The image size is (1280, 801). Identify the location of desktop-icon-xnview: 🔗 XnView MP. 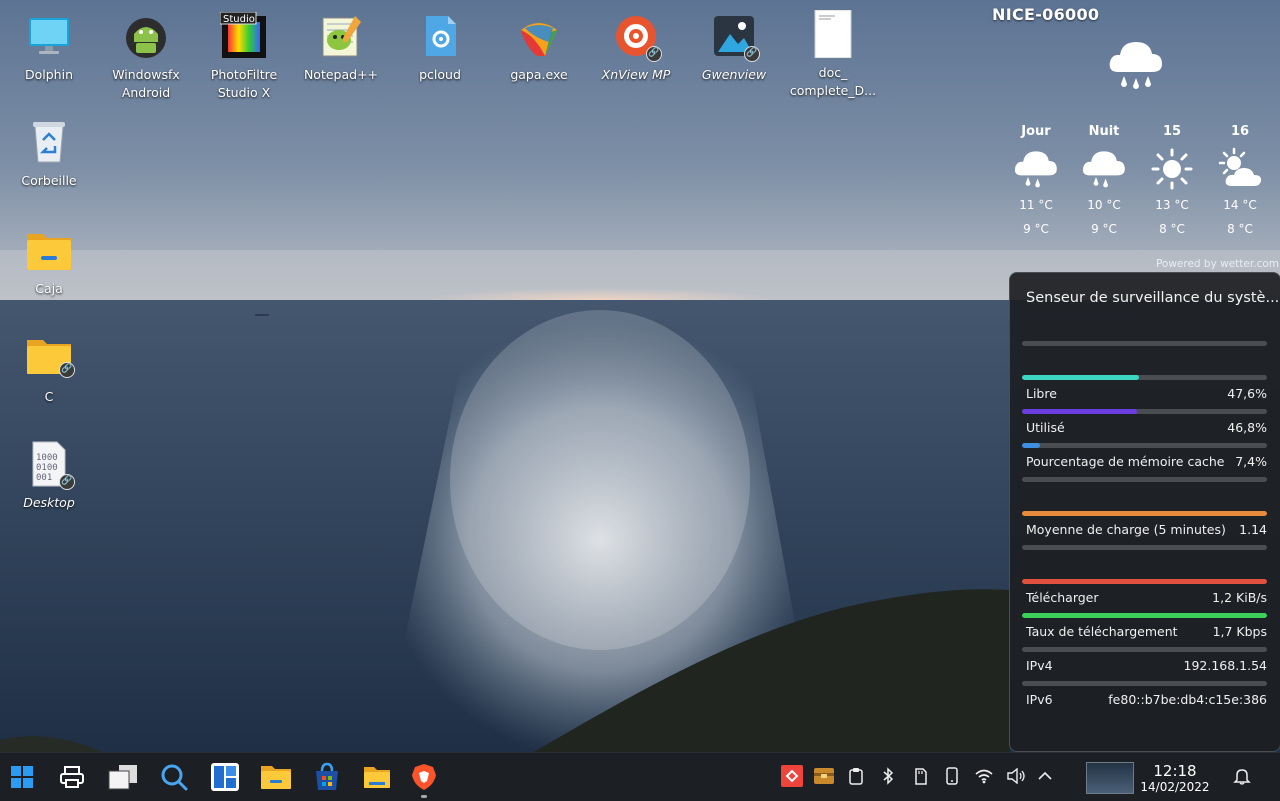
(636, 48).